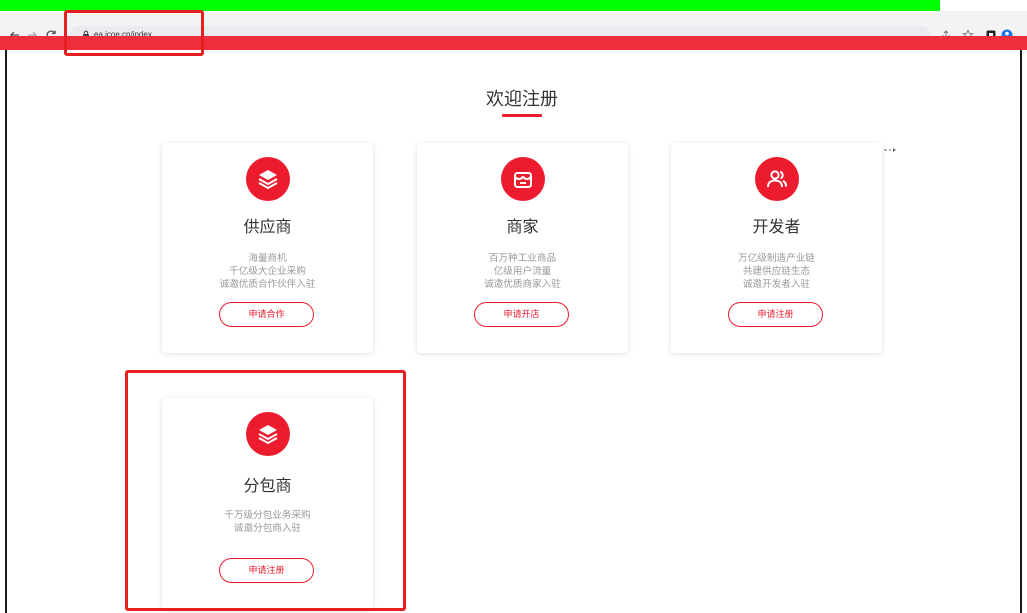 Image resolution: width=1027 pixels, height=613 pixels. Describe the element at coordinates (523, 179) in the screenshot. I see `store-icon` at that location.